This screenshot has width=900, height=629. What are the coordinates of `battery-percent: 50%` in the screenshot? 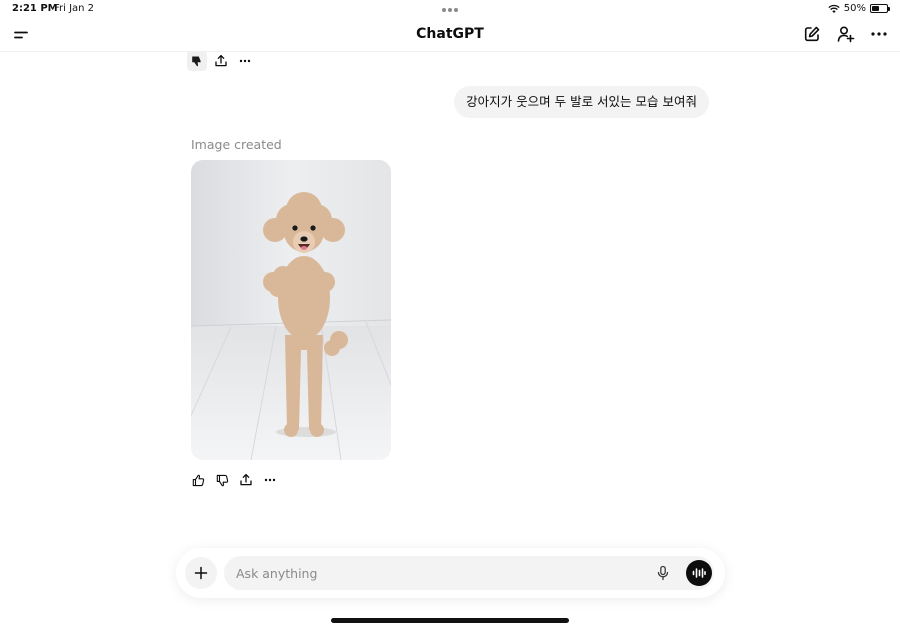 It's located at (854, 8).